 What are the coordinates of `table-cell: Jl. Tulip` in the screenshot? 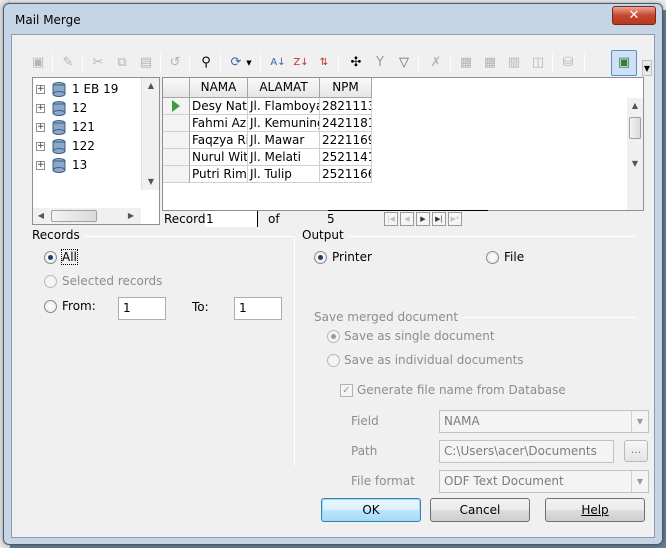 It's located at (284, 174).